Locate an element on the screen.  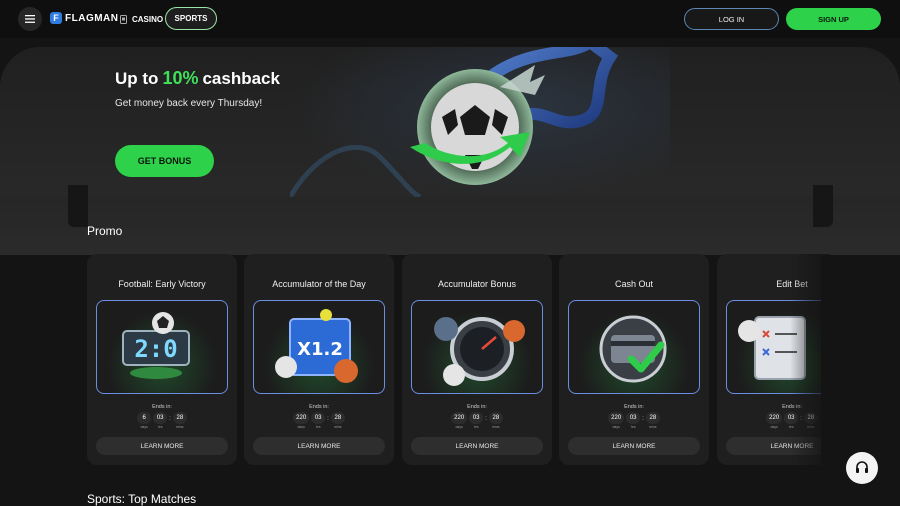
promo-card-title: Accumulator of the Day is located at coordinates (319, 284).